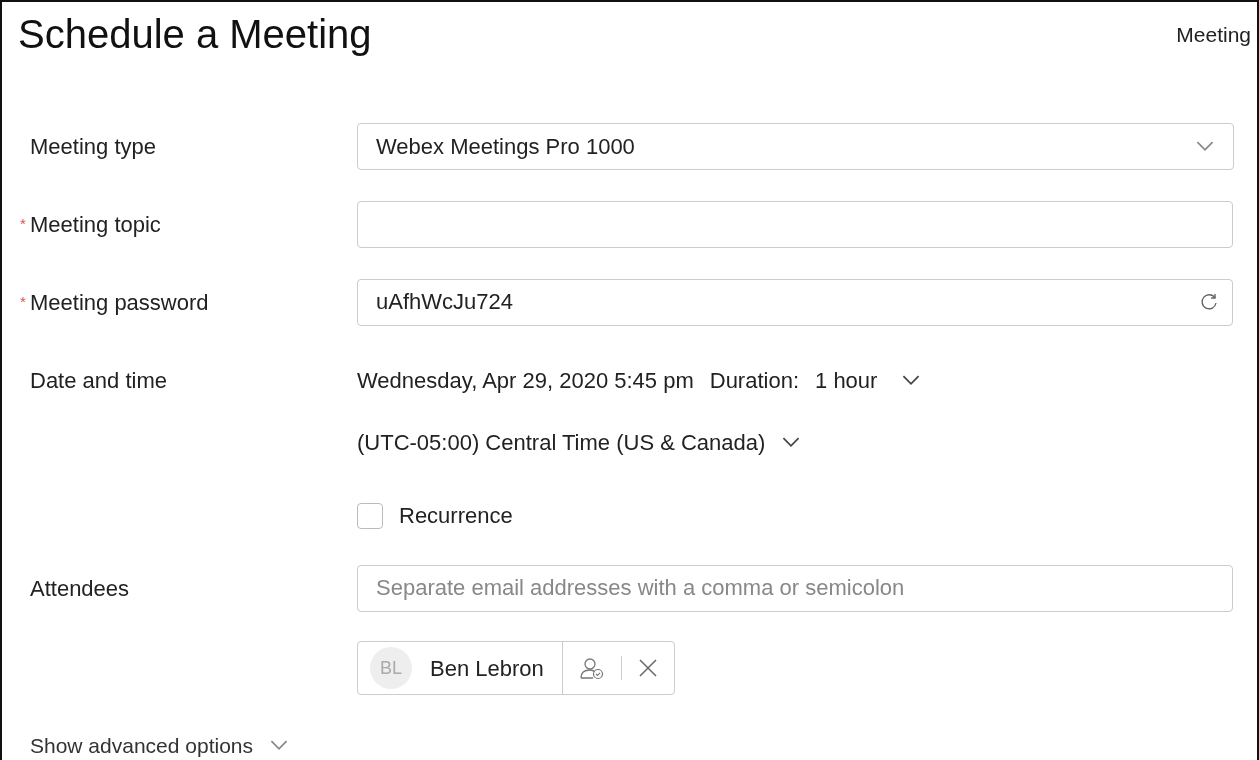  Describe the element at coordinates (795, 588) in the screenshot. I see `attendees-field: Separate email addresses with a comma or semicolon` at that location.